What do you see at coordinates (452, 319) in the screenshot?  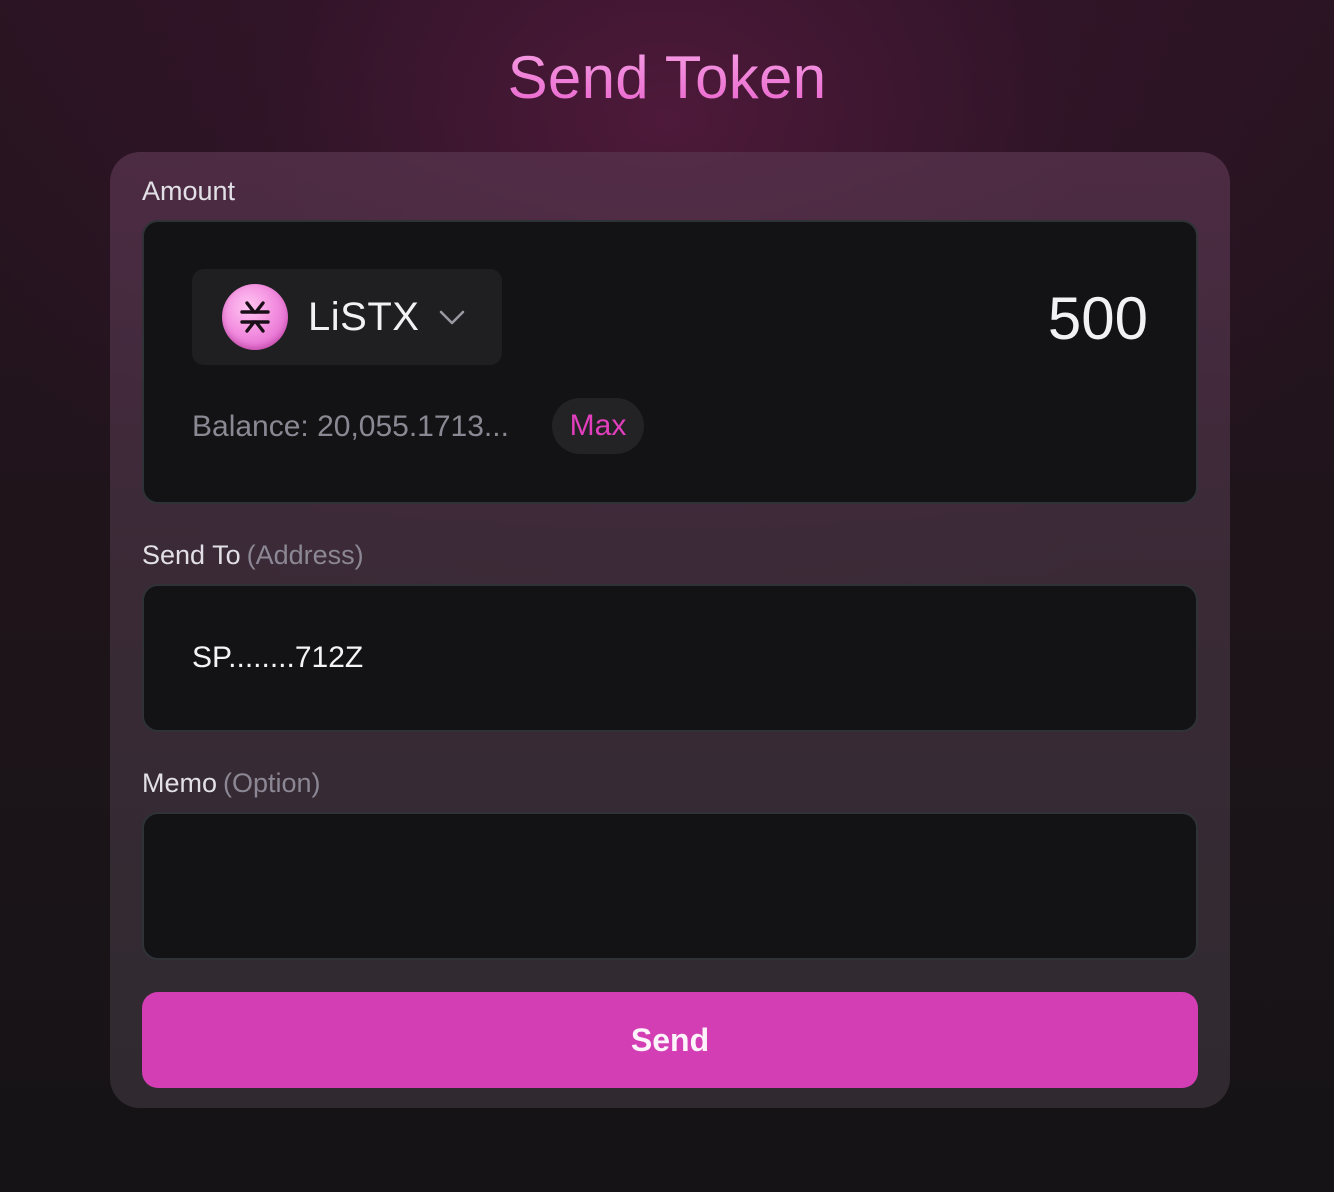 I see `chevron-down-icon` at bounding box center [452, 319].